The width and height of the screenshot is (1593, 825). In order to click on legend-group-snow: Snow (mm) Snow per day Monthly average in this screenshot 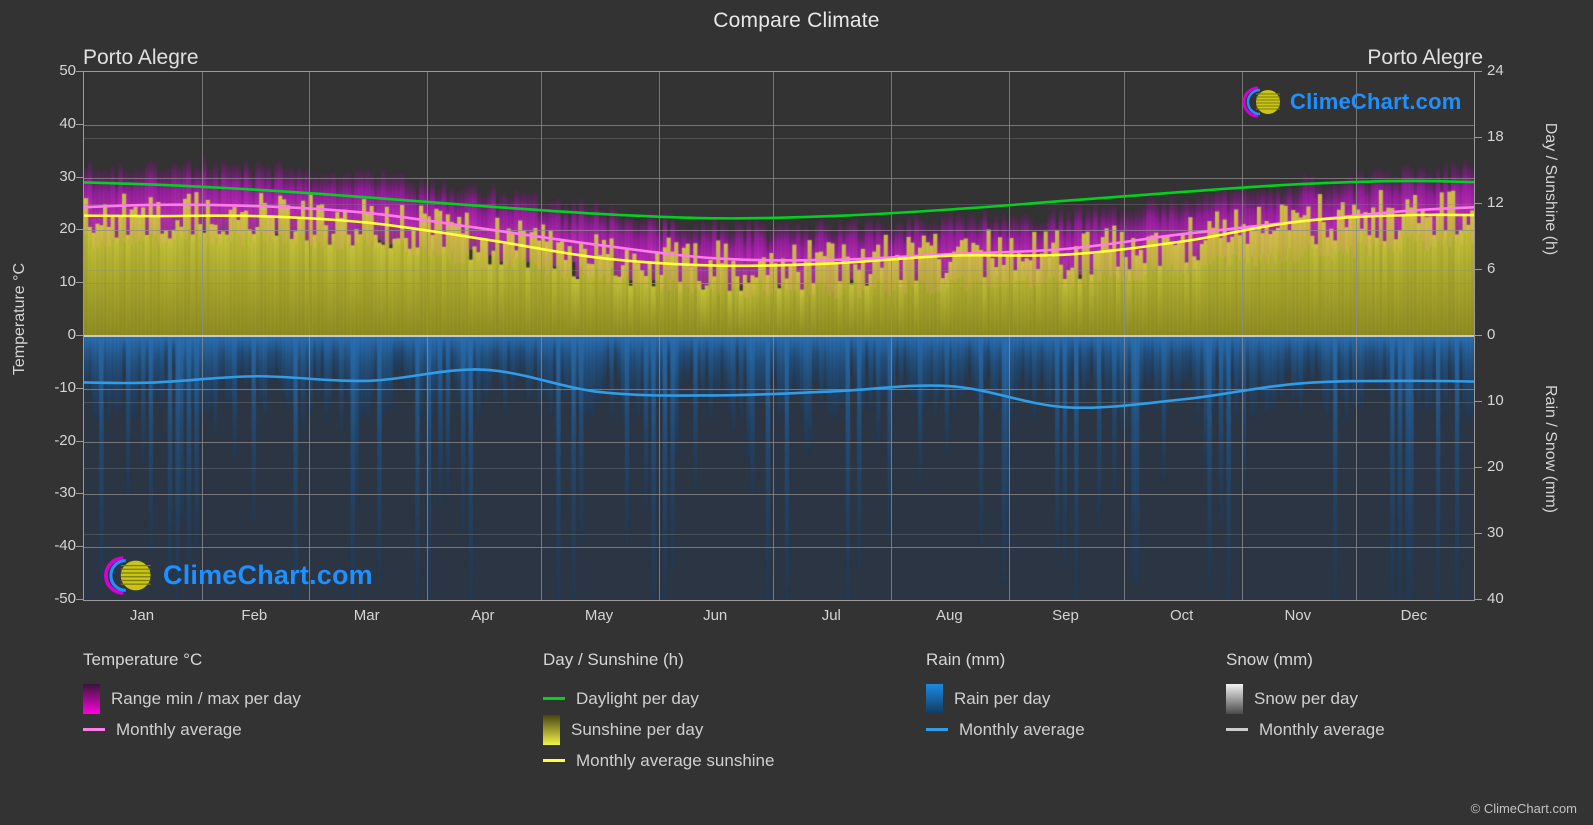, I will do `click(1305, 697)`.